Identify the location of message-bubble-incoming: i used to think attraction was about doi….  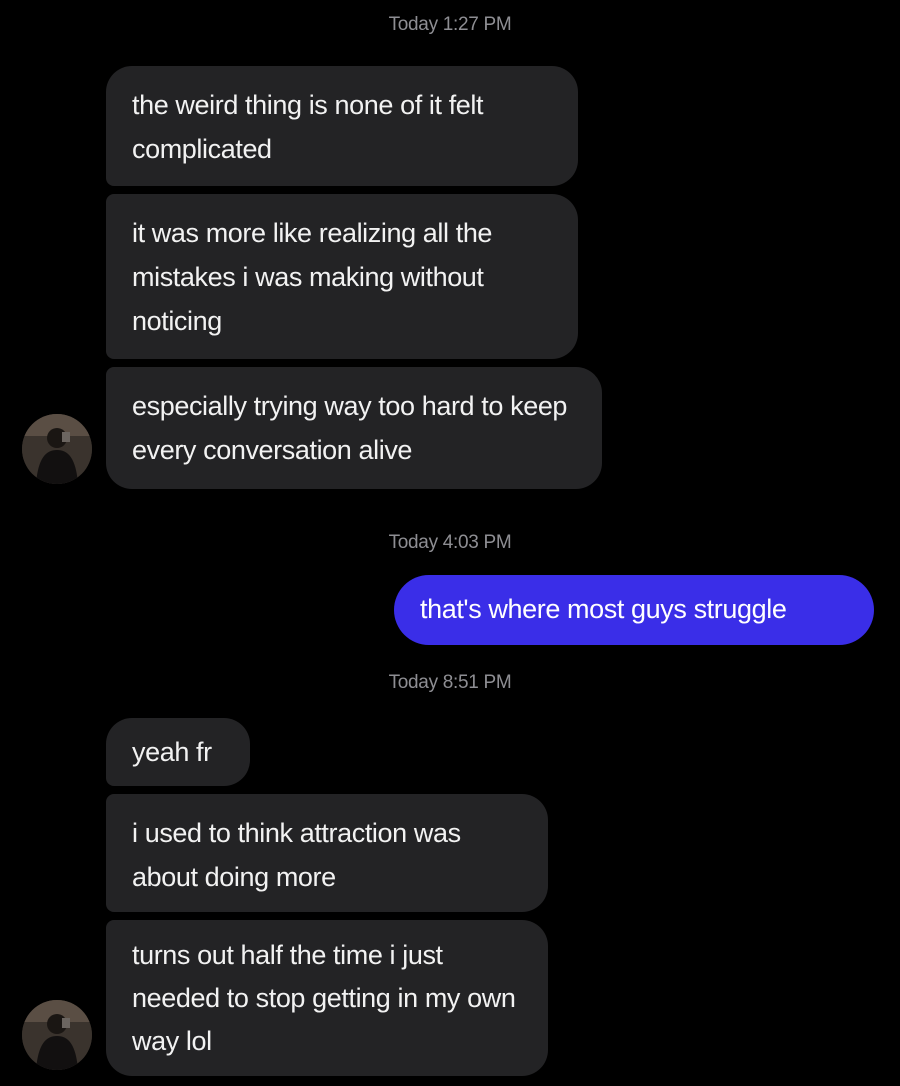
(327, 853).